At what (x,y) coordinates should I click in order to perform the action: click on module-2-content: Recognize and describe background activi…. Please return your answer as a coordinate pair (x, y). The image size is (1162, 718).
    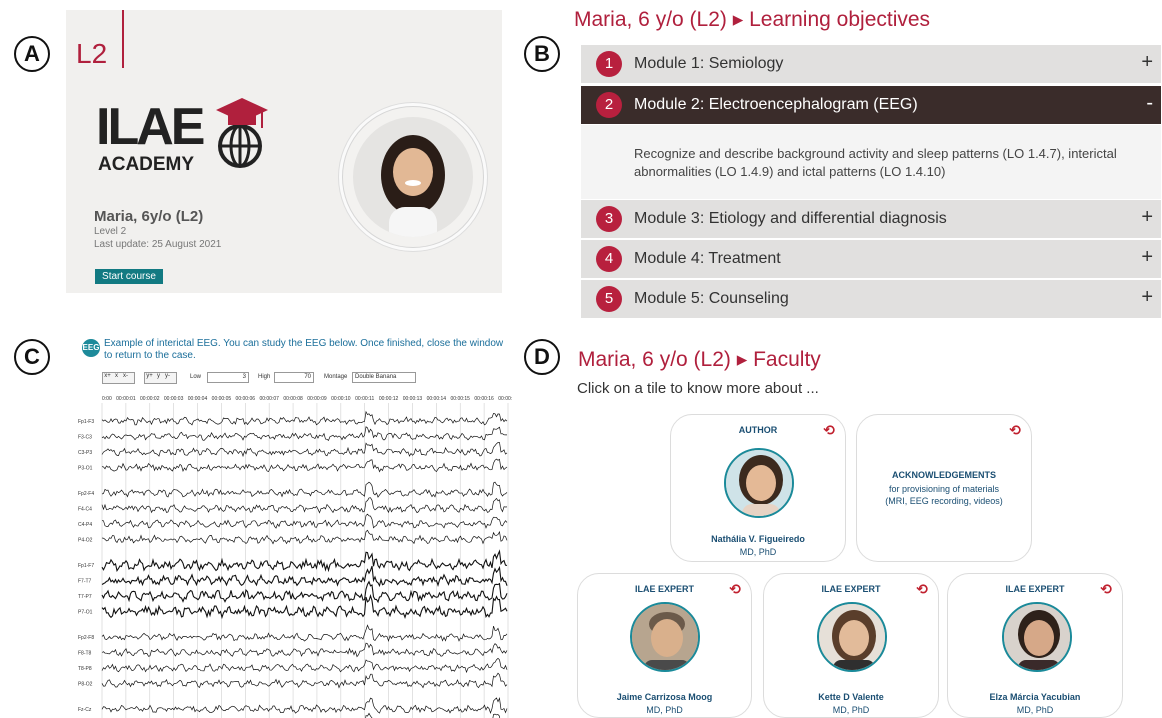
    Looking at the image, I should click on (871, 162).